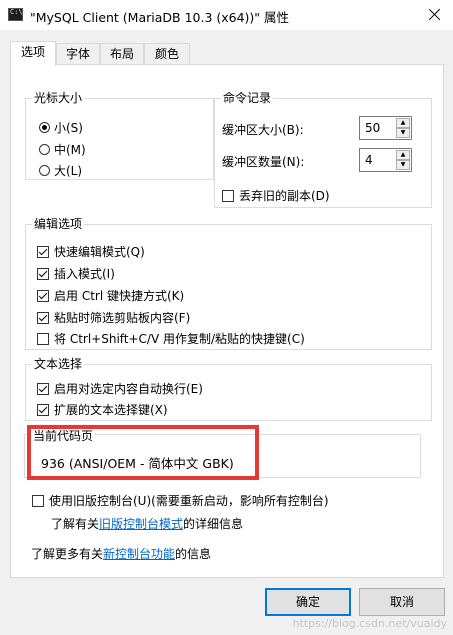 Image resolution: width=453 pixels, height=635 pixels. What do you see at coordinates (189, 501) in the screenshot?
I see `checkbox-label: 使用旧版控制台(U)(需要重新启动，影响所有控制台)` at bounding box center [189, 501].